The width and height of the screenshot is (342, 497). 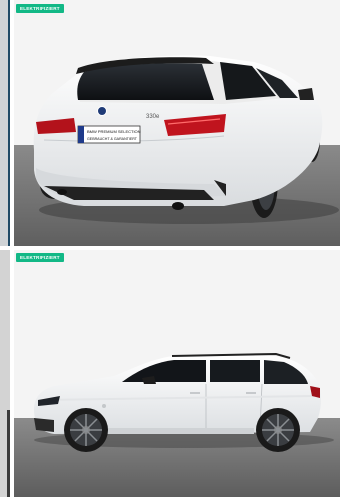 What do you see at coordinates (112, 139) in the screenshot?
I see `plate-line2: GEBRAUCHT & GARANTIERT` at bounding box center [112, 139].